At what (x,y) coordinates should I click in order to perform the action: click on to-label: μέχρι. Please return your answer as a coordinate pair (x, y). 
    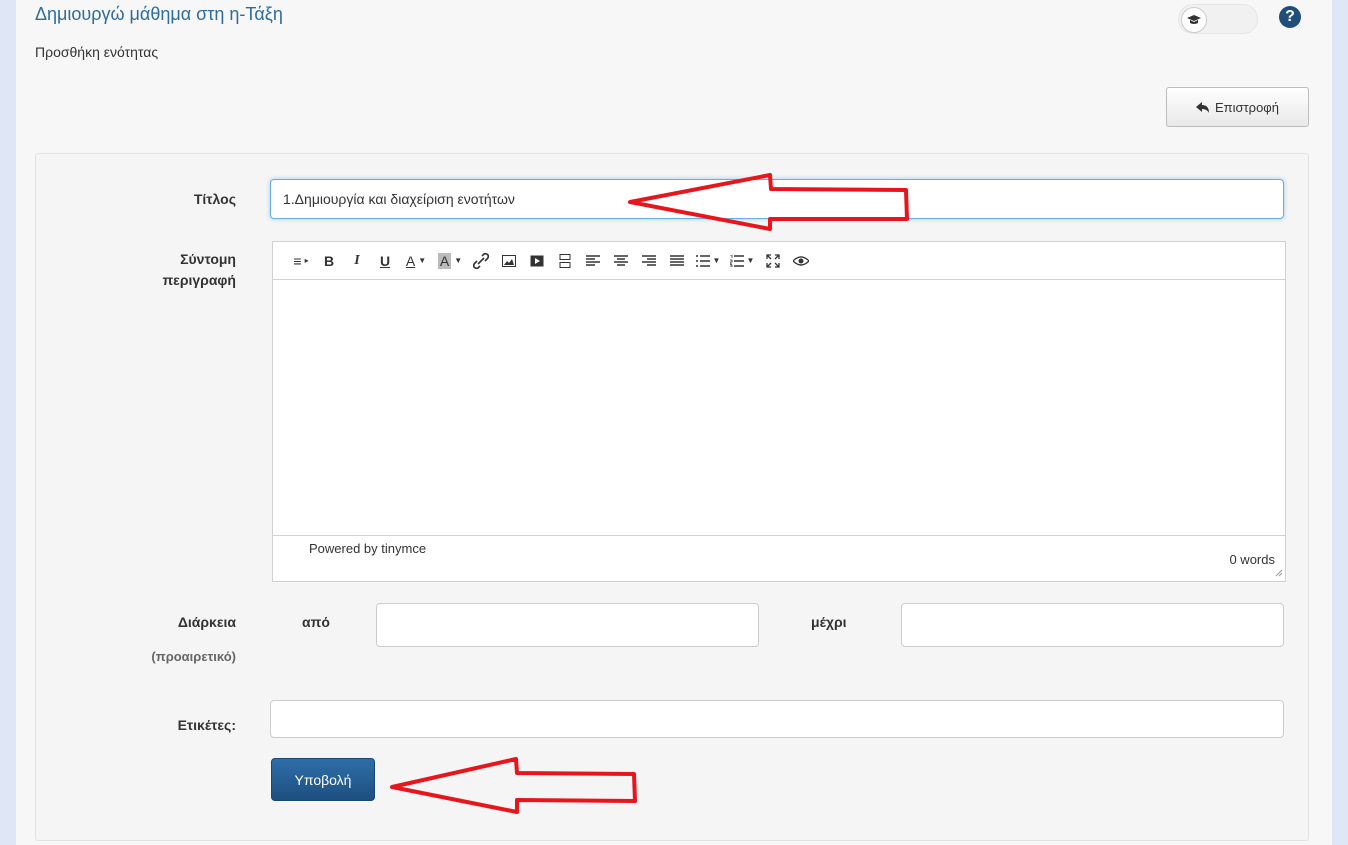
    Looking at the image, I should click on (829, 622).